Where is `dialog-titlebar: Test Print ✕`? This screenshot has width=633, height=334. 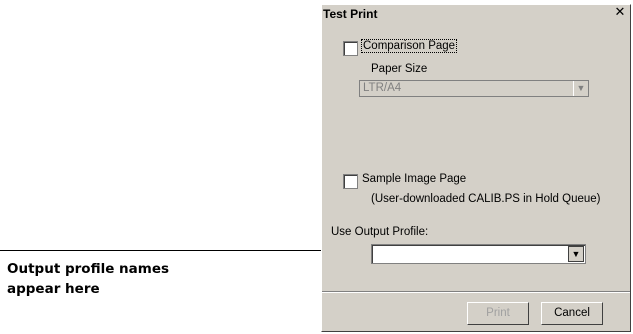
dialog-titlebar: Test Print ✕ is located at coordinates (476, 14).